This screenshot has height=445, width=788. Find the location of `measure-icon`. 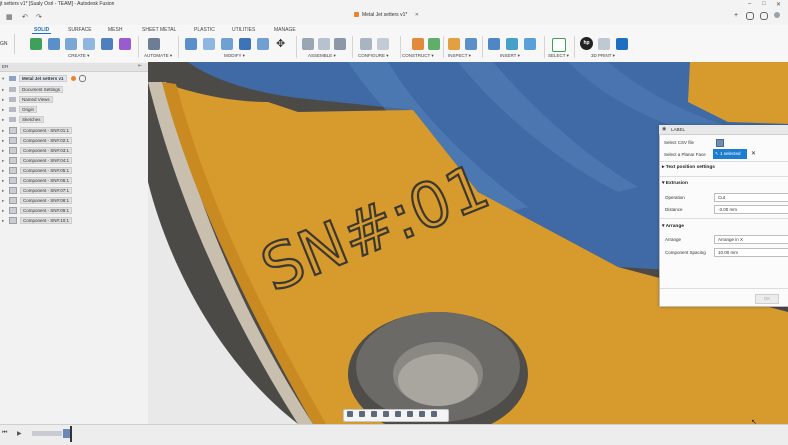

measure-icon is located at coordinates (454, 44).